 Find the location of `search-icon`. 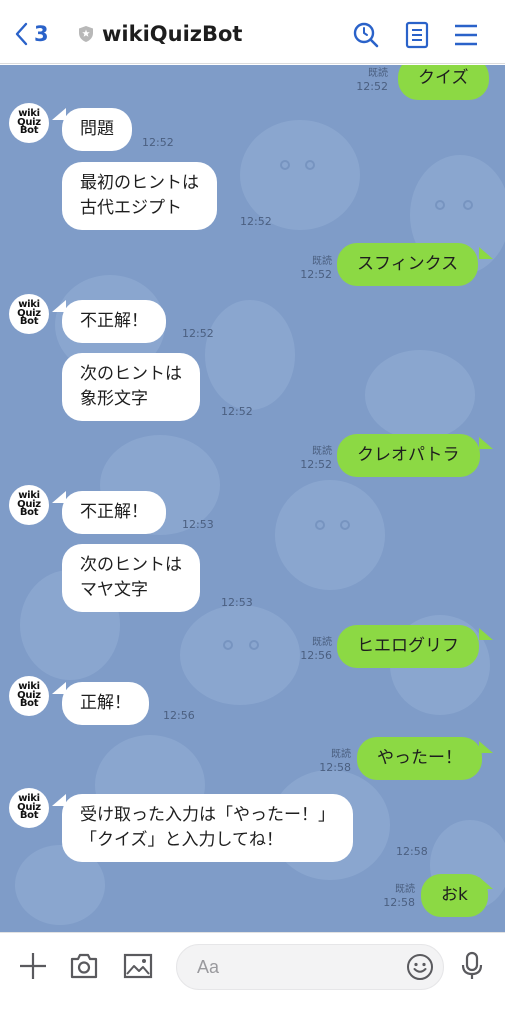

search-icon is located at coordinates (366, 35).